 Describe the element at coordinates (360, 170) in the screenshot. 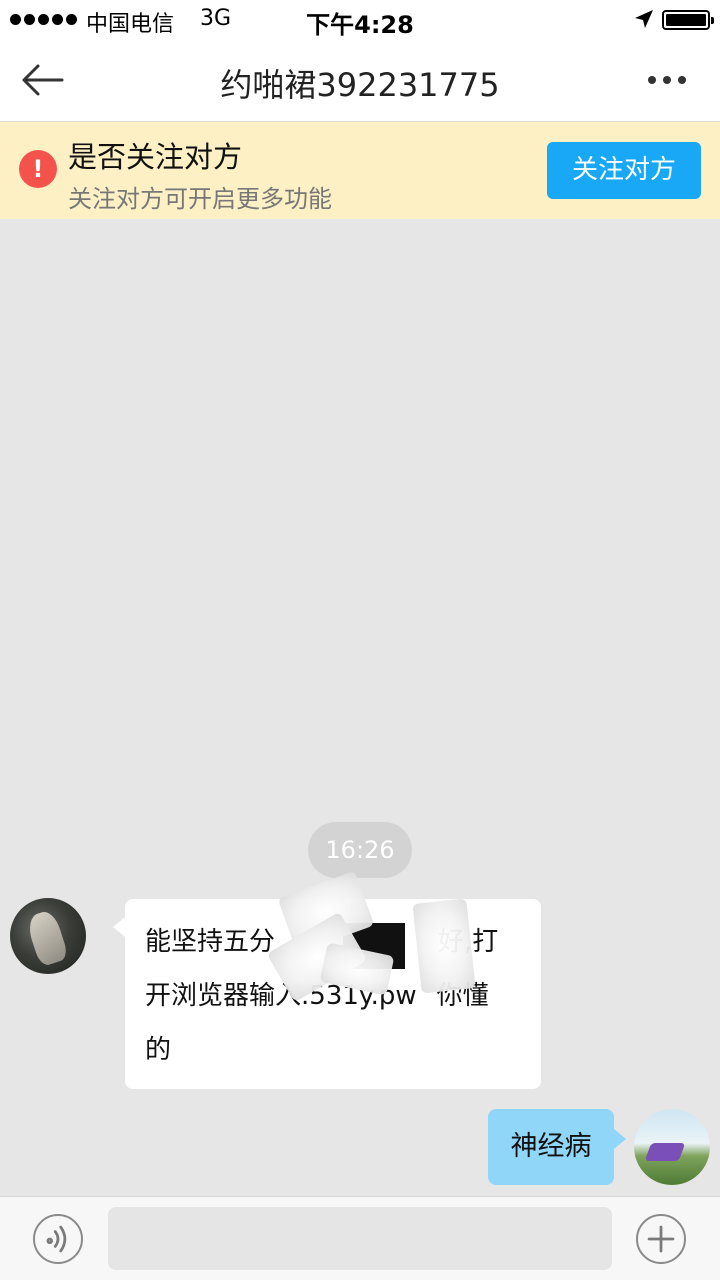

I see `follow-banner: ! 是否关注对方 关注对方可开启更多功能 关注对方` at that location.